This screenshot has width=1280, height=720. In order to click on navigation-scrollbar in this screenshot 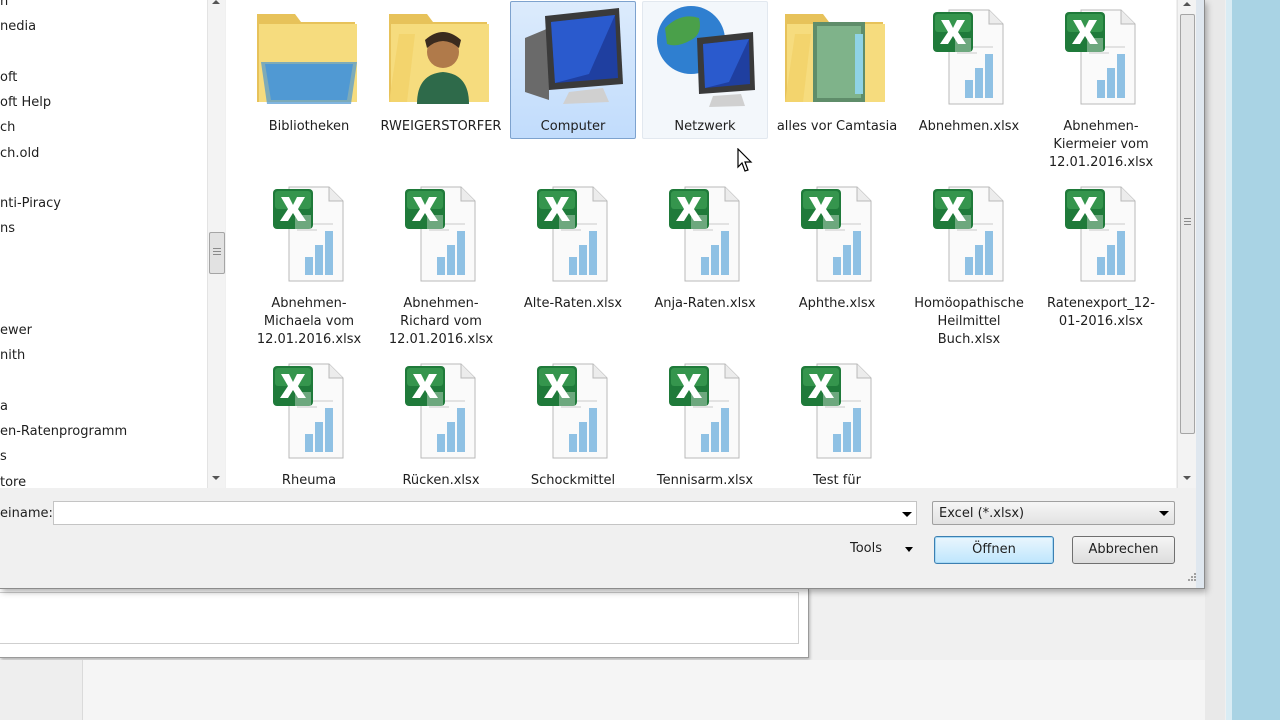, I will do `click(216, 244)`.